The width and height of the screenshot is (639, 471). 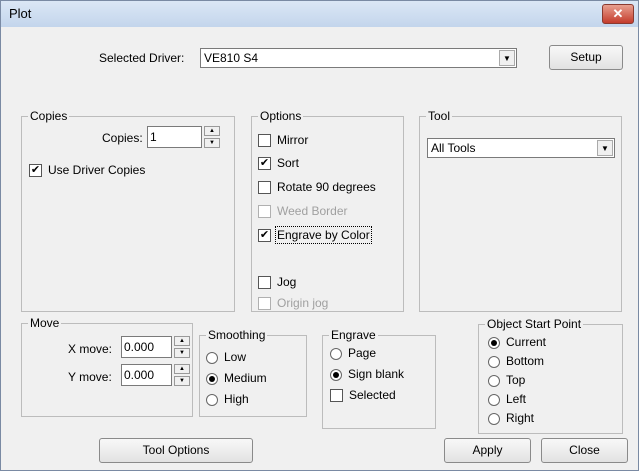 I want to click on start-left-radio, so click(x=494, y=400).